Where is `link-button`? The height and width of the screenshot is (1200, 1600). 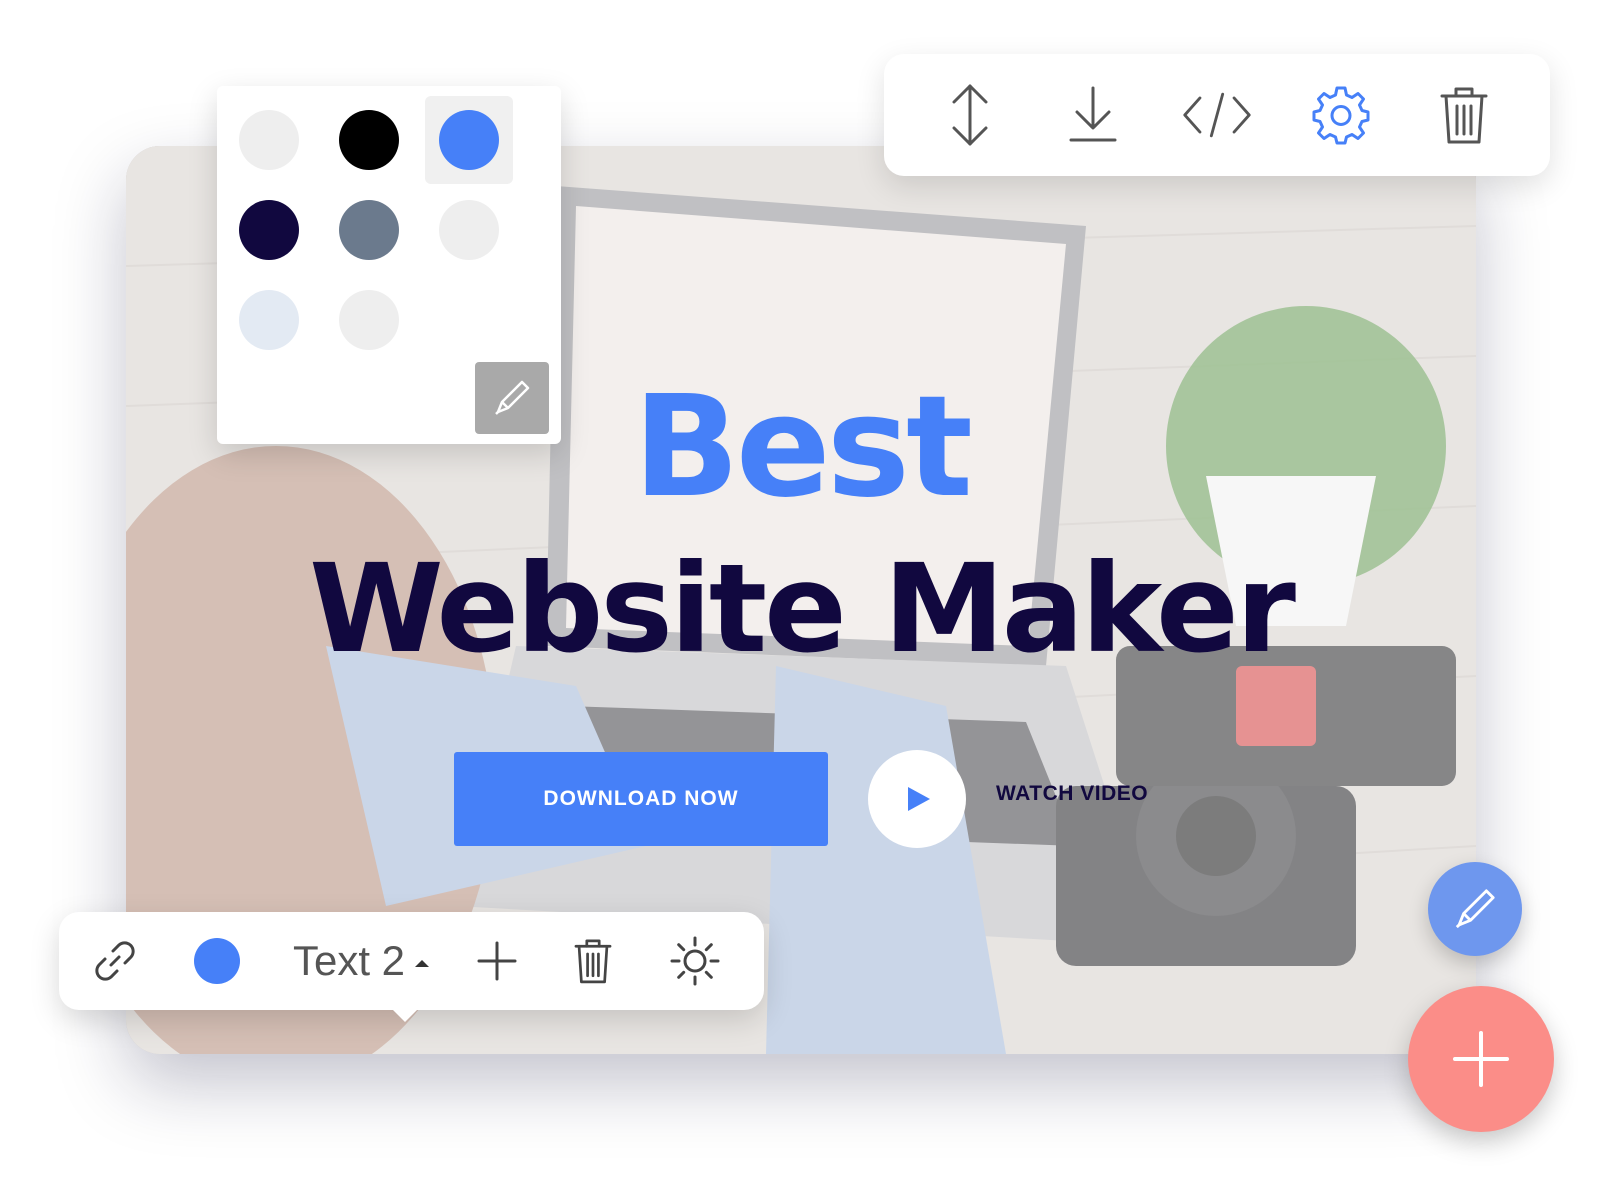
link-button is located at coordinates (115, 961).